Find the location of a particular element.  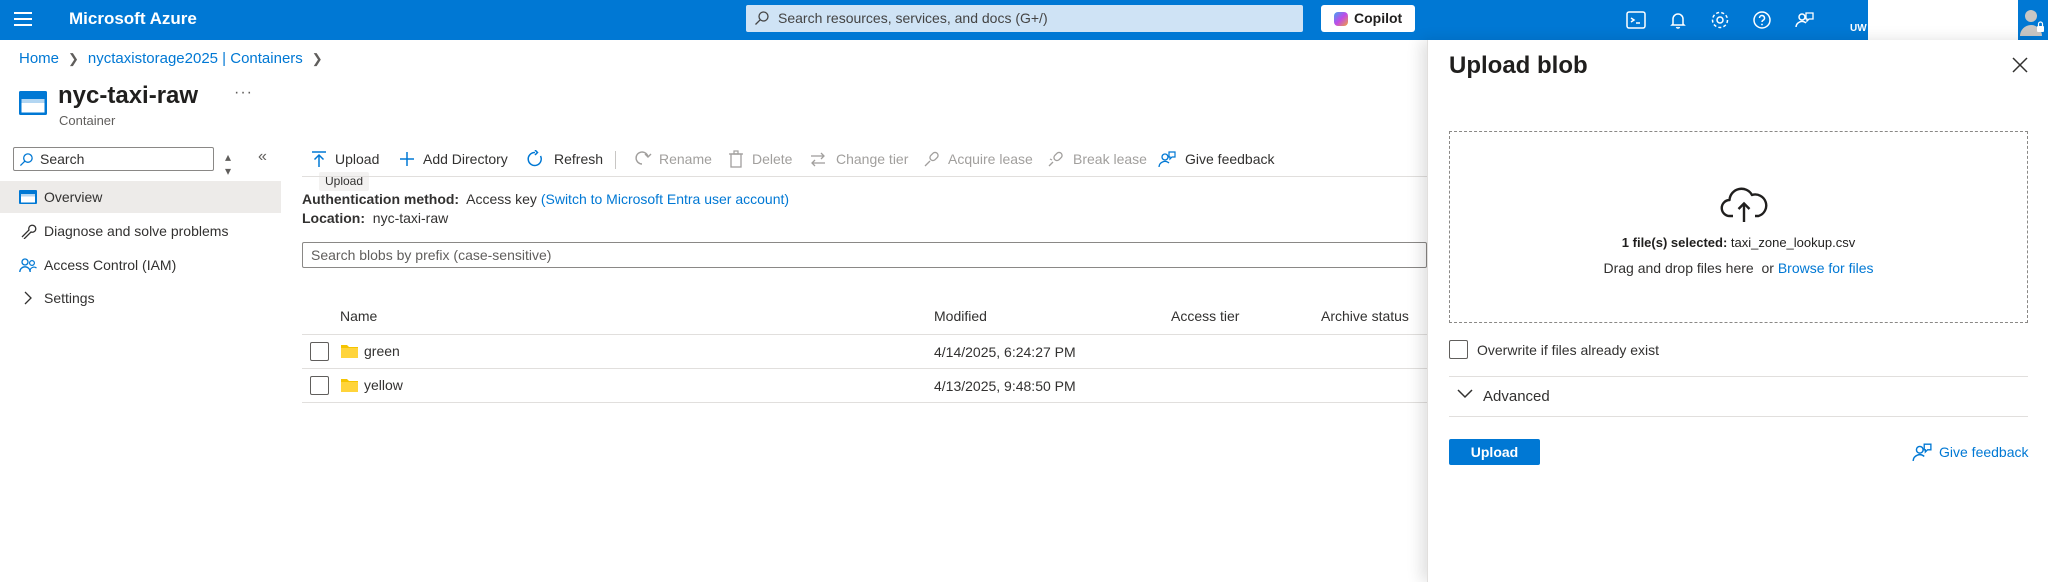

copilot-icon is located at coordinates (1341, 19).